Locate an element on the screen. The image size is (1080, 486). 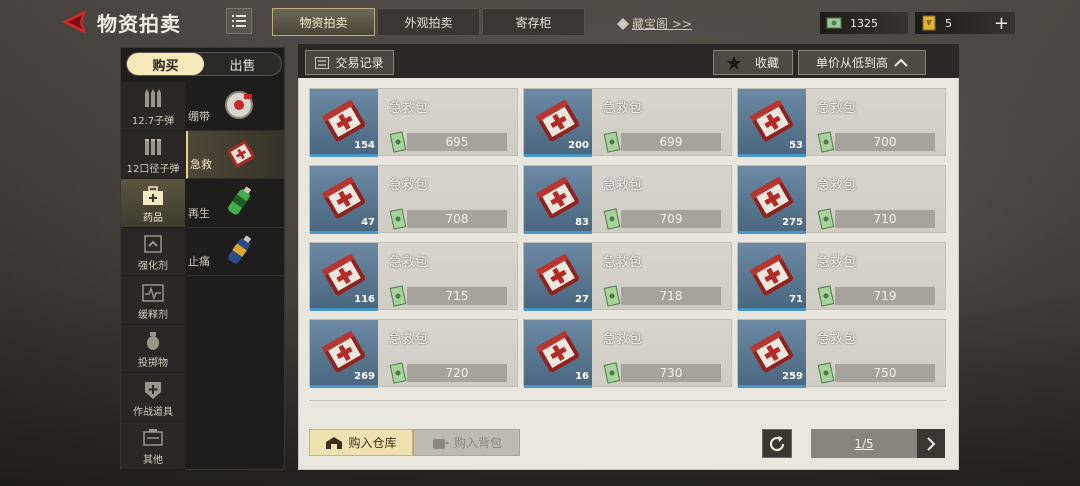
tab-material-auction: 物资拍卖 is located at coordinates (323, 22).